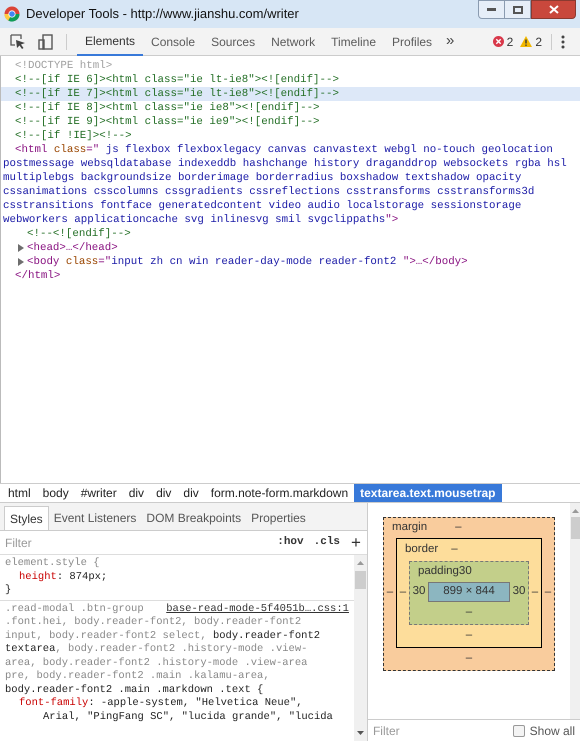  Describe the element at coordinates (98, 493) in the screenshot. I see `breadcrumb-item: #writer` at that location.